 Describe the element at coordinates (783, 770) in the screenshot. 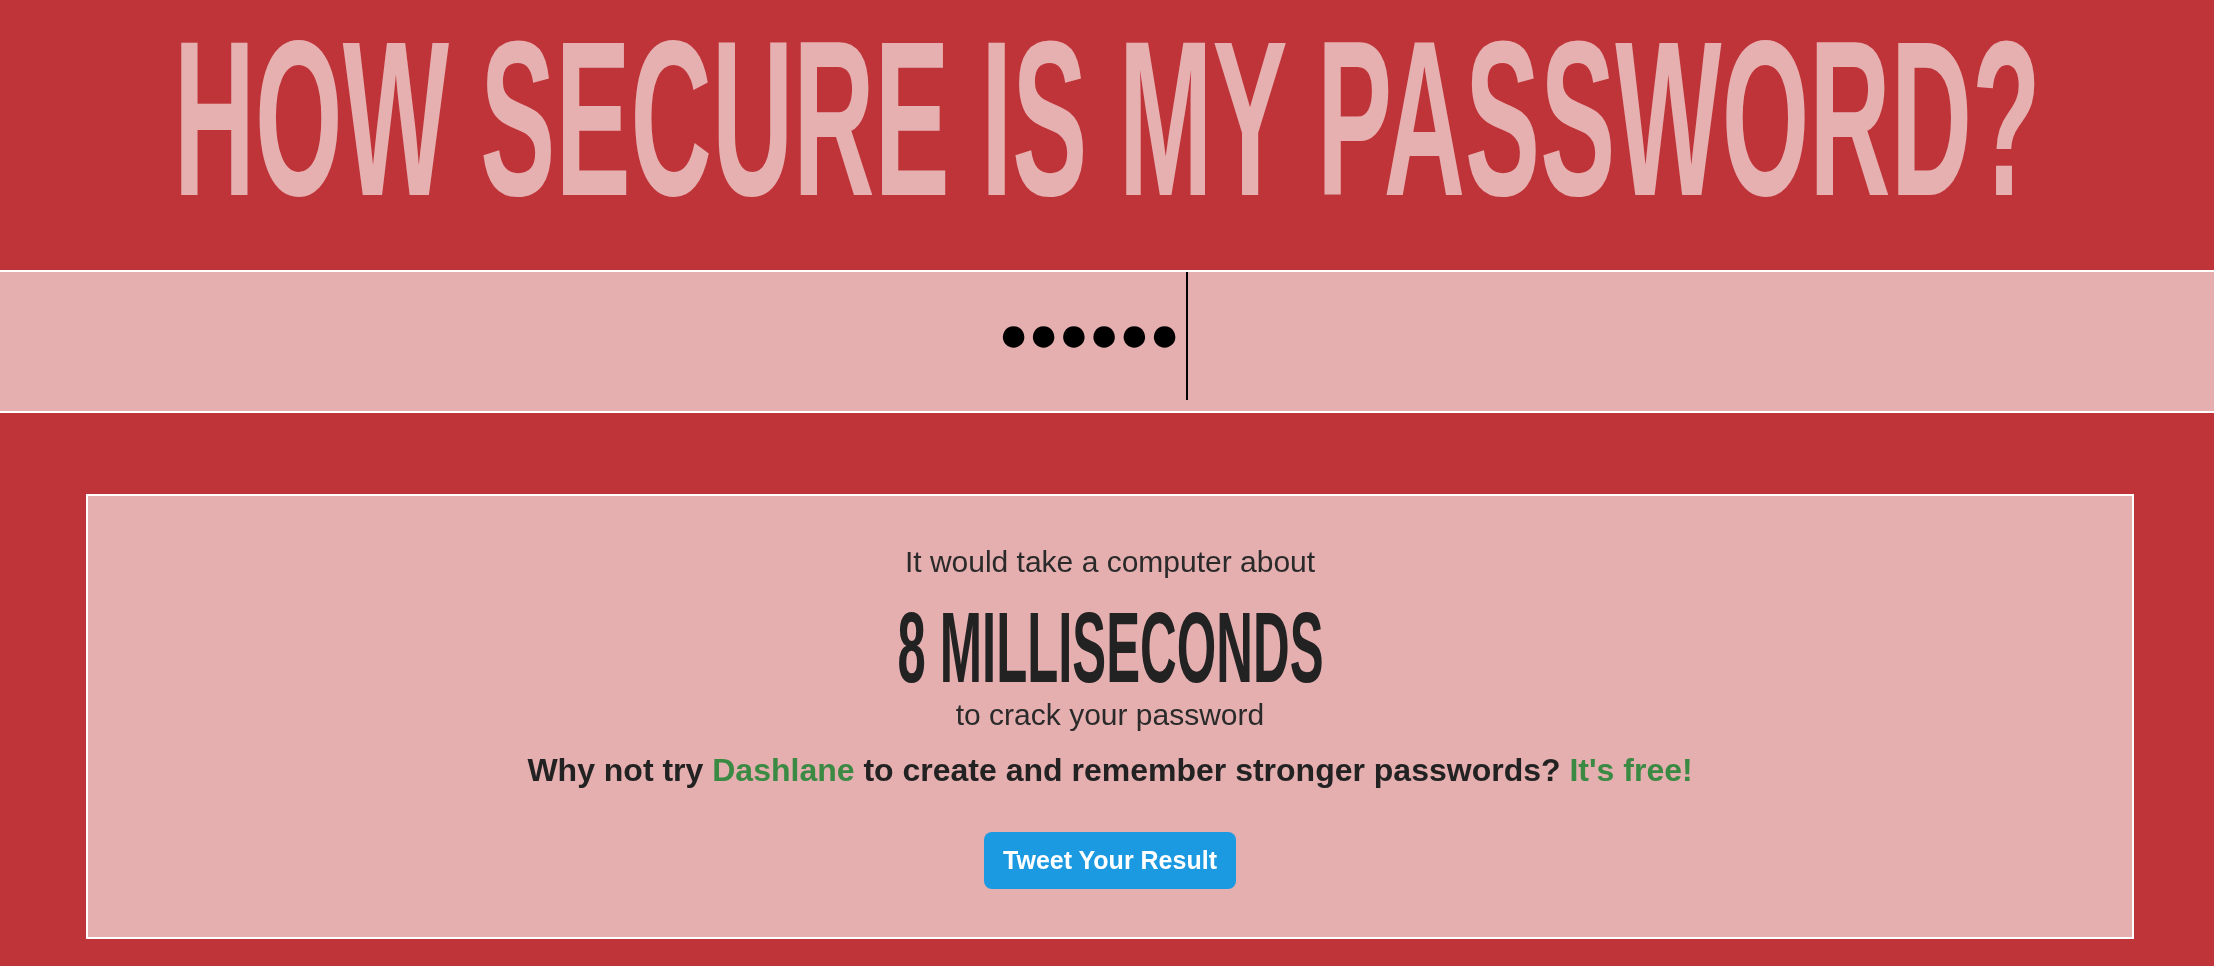

I see `promo-link: Dashlane` at that location.